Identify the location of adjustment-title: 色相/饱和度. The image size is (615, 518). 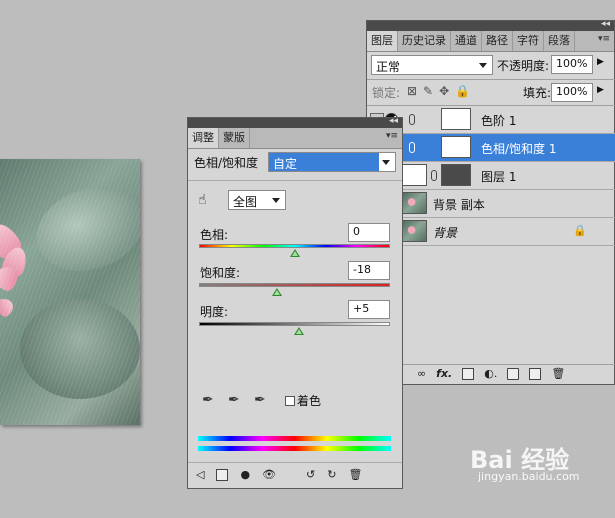
(226, 163).